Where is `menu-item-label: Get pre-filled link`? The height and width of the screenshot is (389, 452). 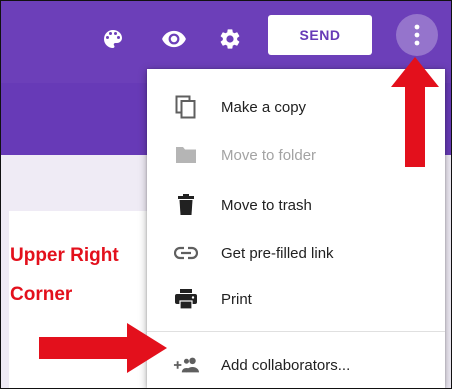
menu-item-label: Get pre-filled link is located at coordinates (277, 253).